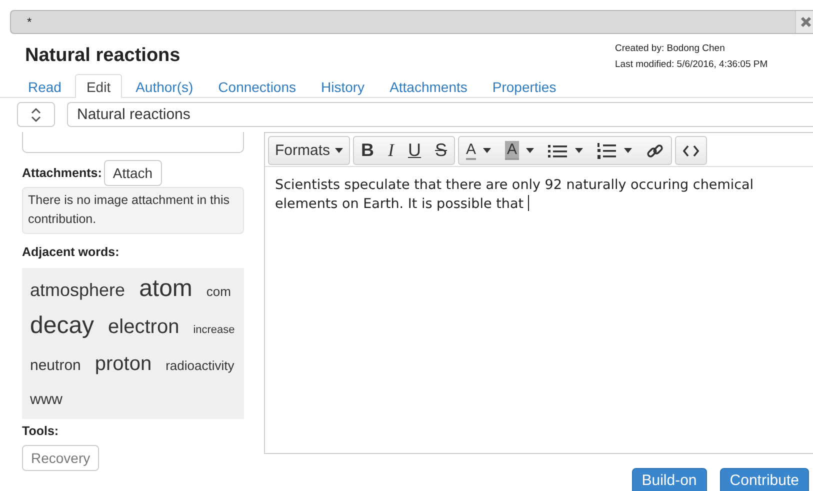  What do you see at coordinates (691, 150) in the screenshot?
I see `code-icon` at bounding box center [691, 150].